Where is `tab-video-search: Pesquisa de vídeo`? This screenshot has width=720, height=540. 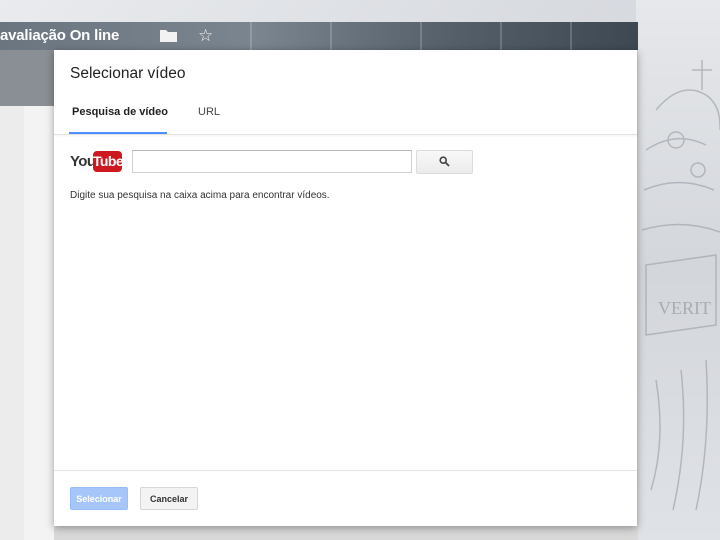
tab-video-search: Pesquisa de vídeo is located at coordinates (120, 112).